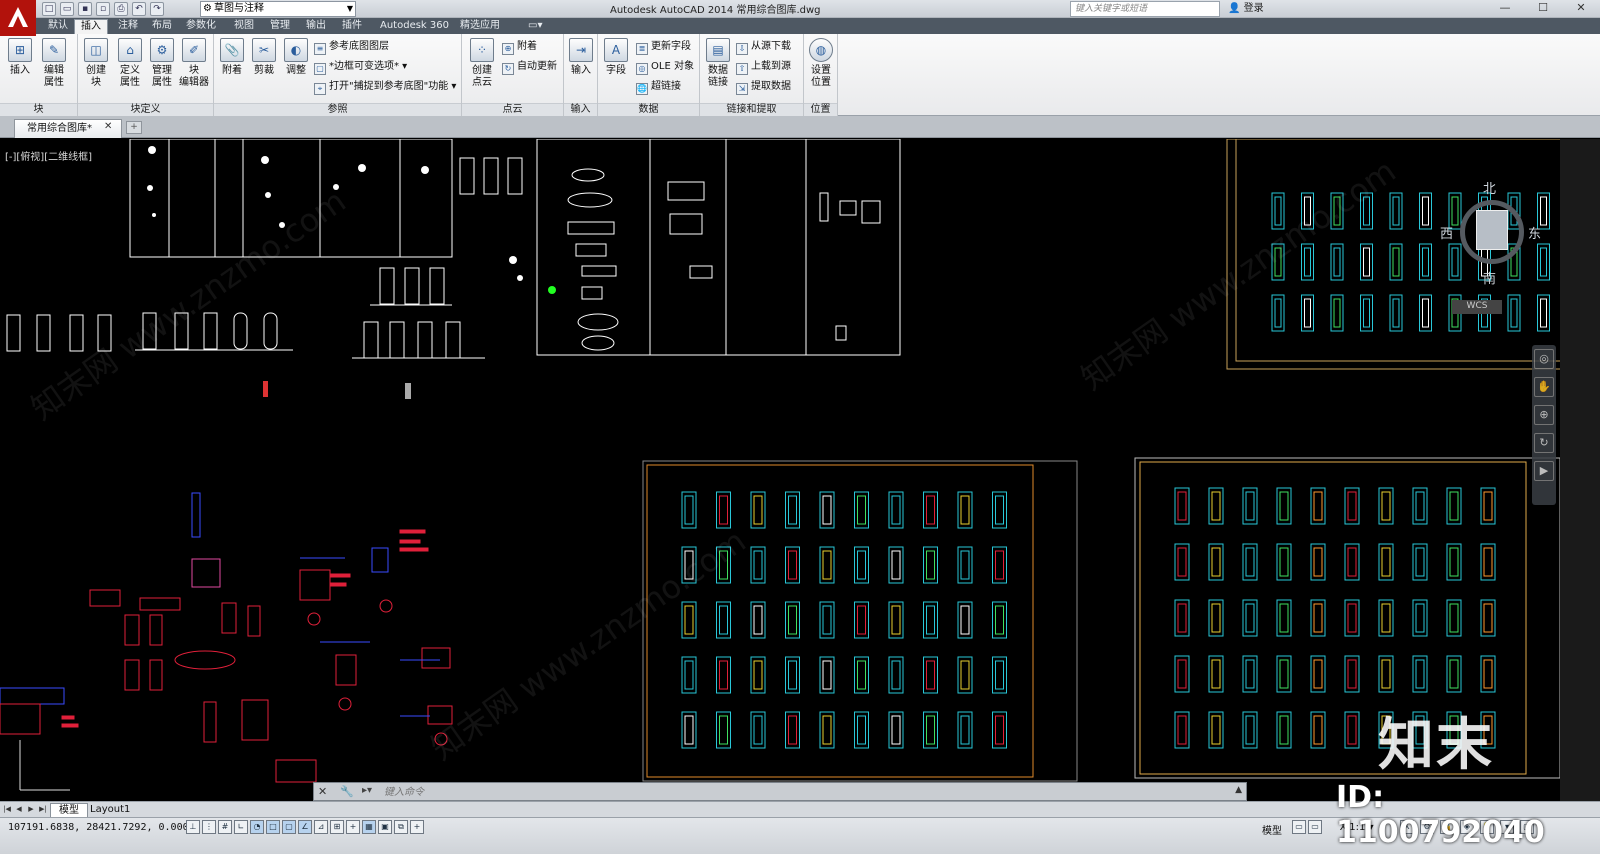 This screenshot has width=1600, height=854. I want to click on tab-annotate: 注释, so click(128, 26).